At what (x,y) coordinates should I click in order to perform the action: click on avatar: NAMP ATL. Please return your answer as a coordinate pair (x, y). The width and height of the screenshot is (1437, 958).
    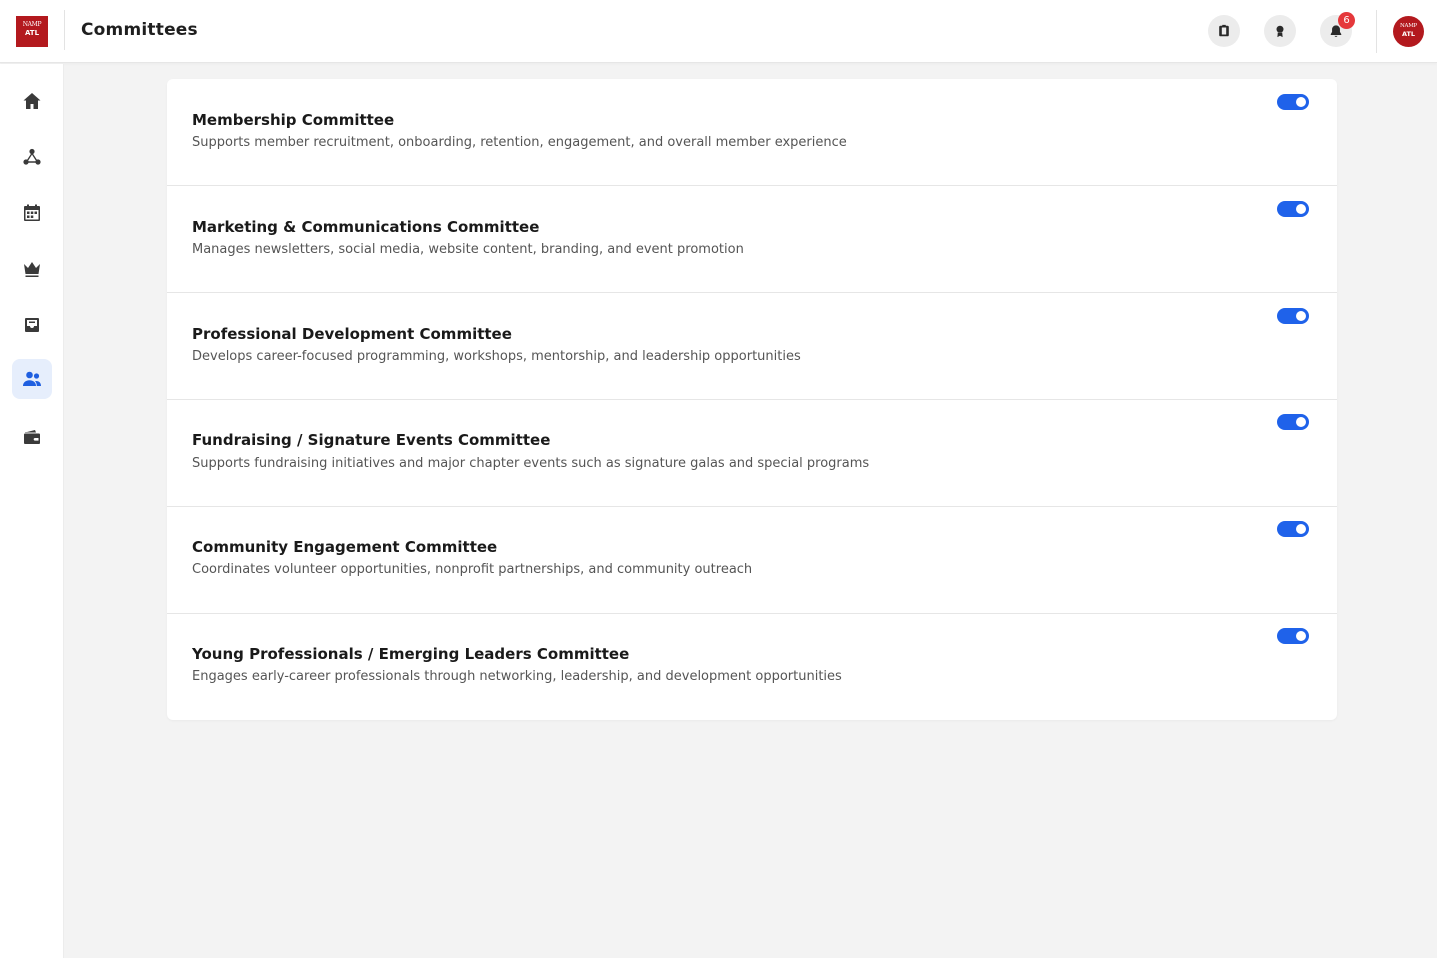
    Looking at the image, I should click on (1408, 31).